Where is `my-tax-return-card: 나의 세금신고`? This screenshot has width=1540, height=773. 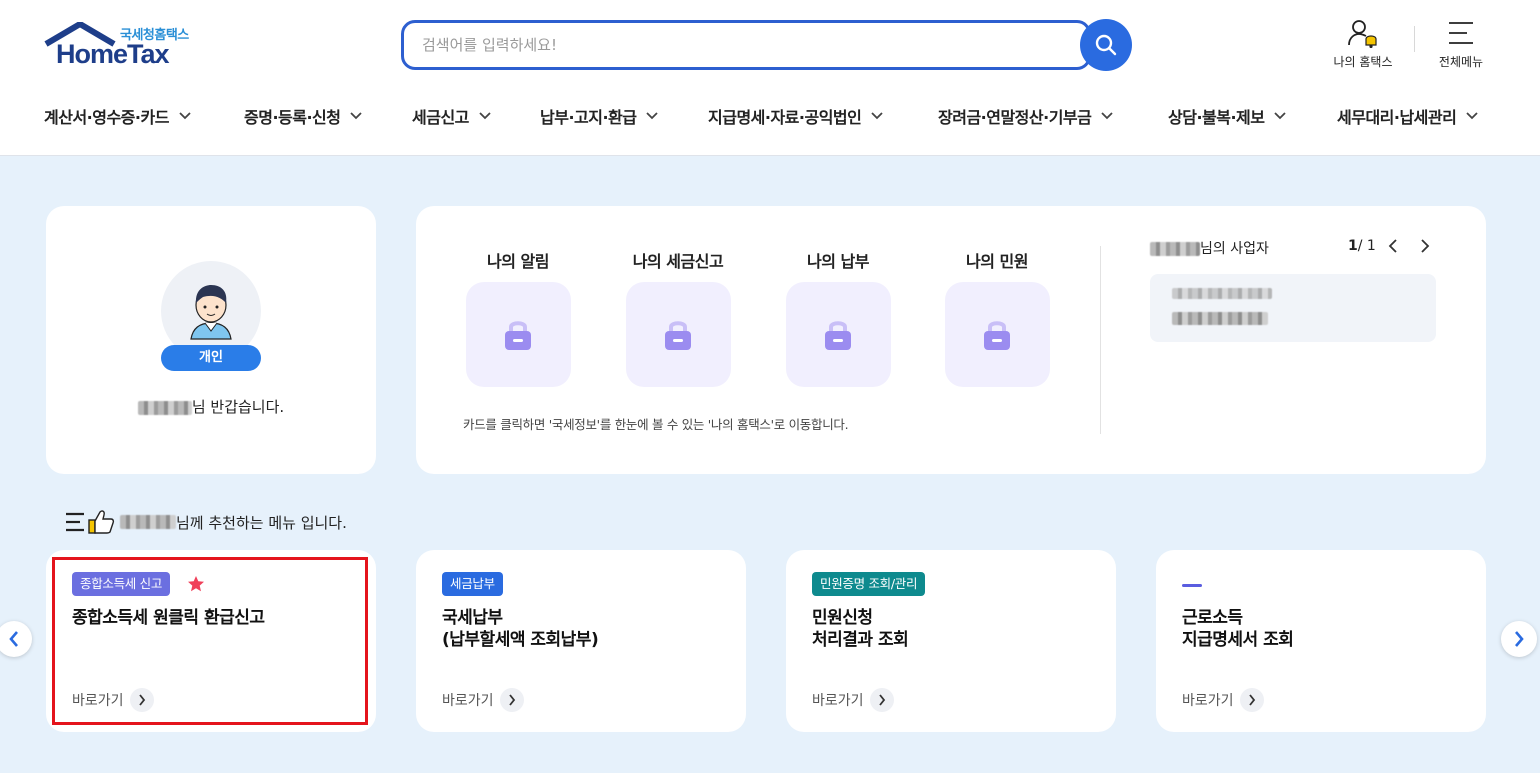
my-tax-return-card: 나의 세금신고 is located at coordinates (678, 317).